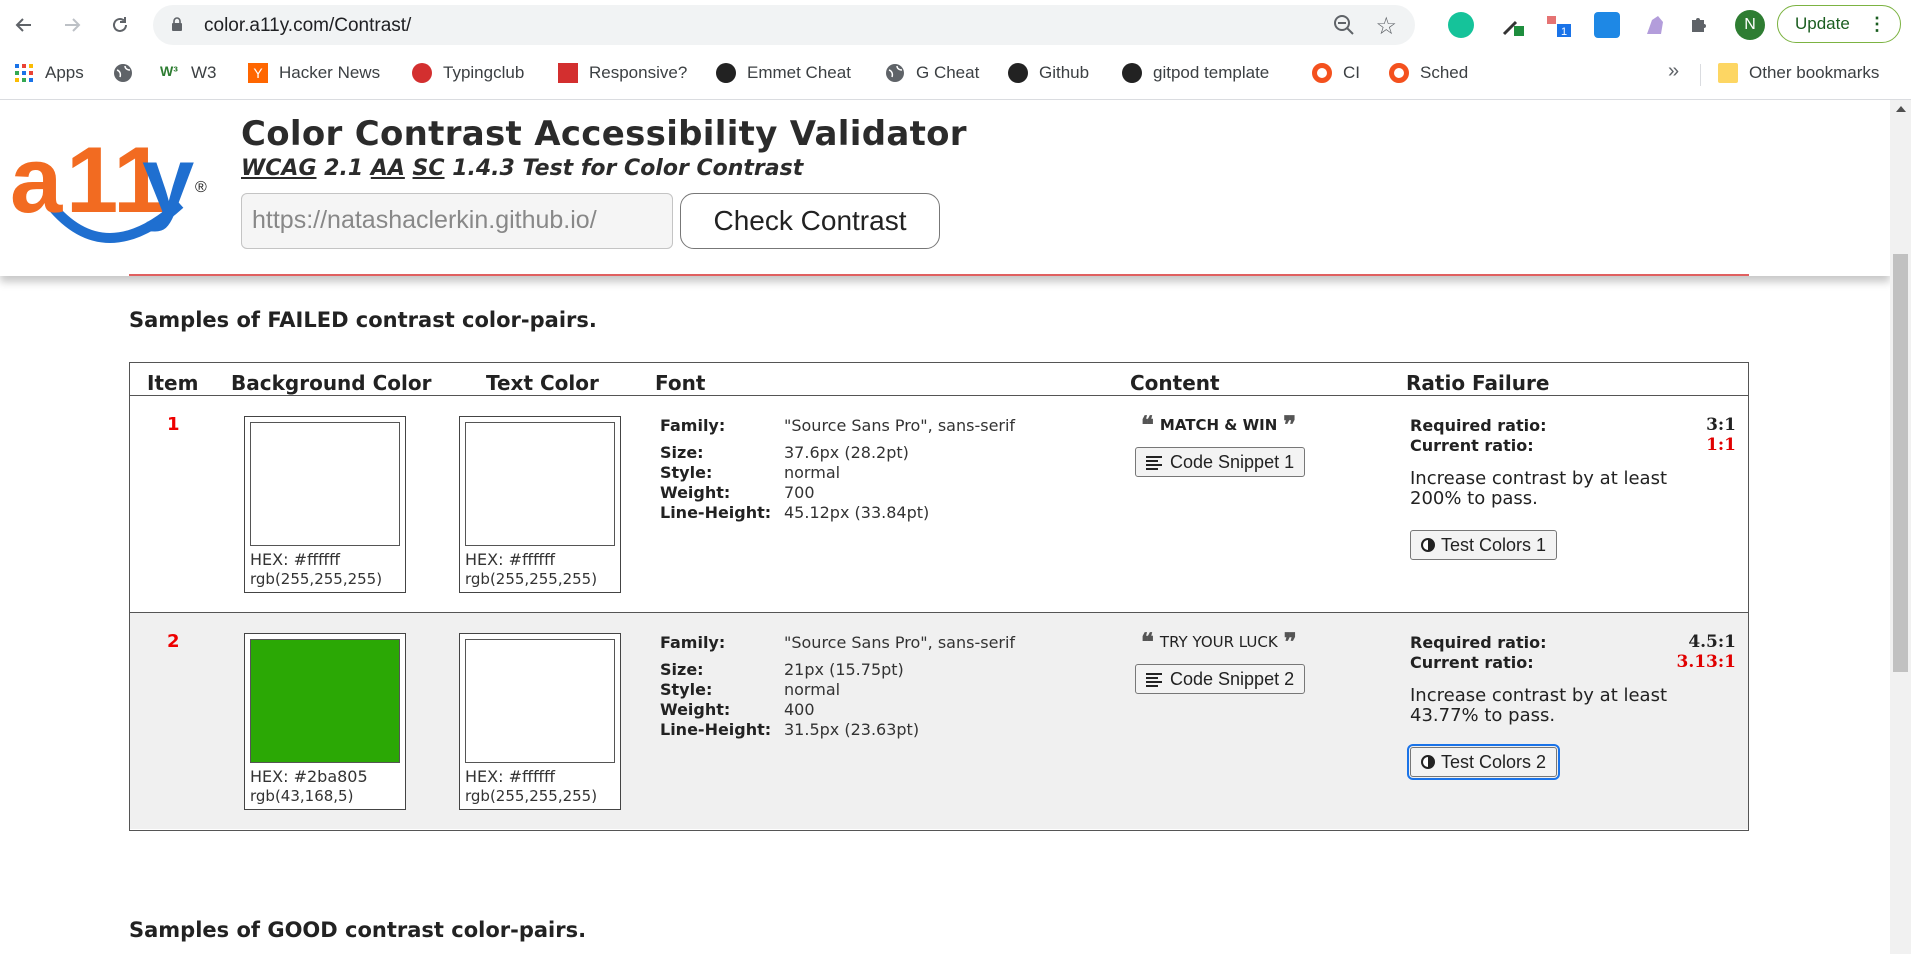  What do you see at coordinates (1900, 463) in the screenshot?
I see `scrollbar-thumb` at bounding box center [1900, 463].